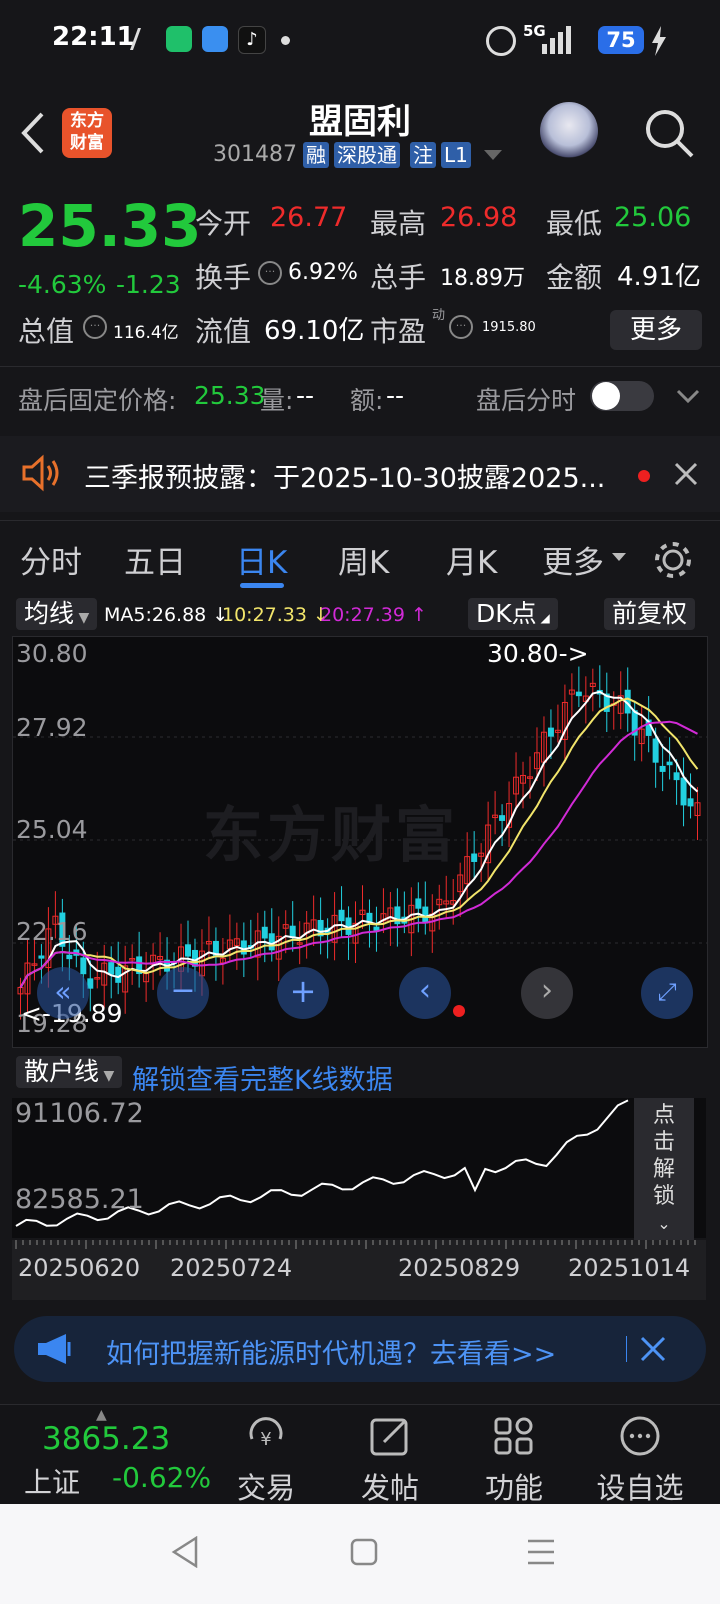 The width and height of the screenshot is (720, 1604). I want to click on nav-trade: ¥ 交易, so click(266, 1461).